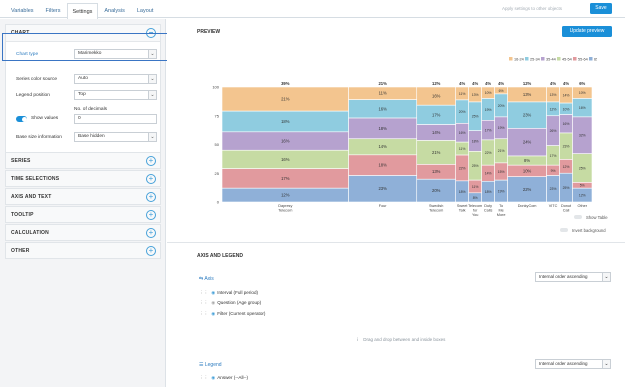 The width and height of the screenshot is (625, 387). Describe the element at coordinates (582, 186) in the screenshot. I see `segment-label: 5%` at that location.